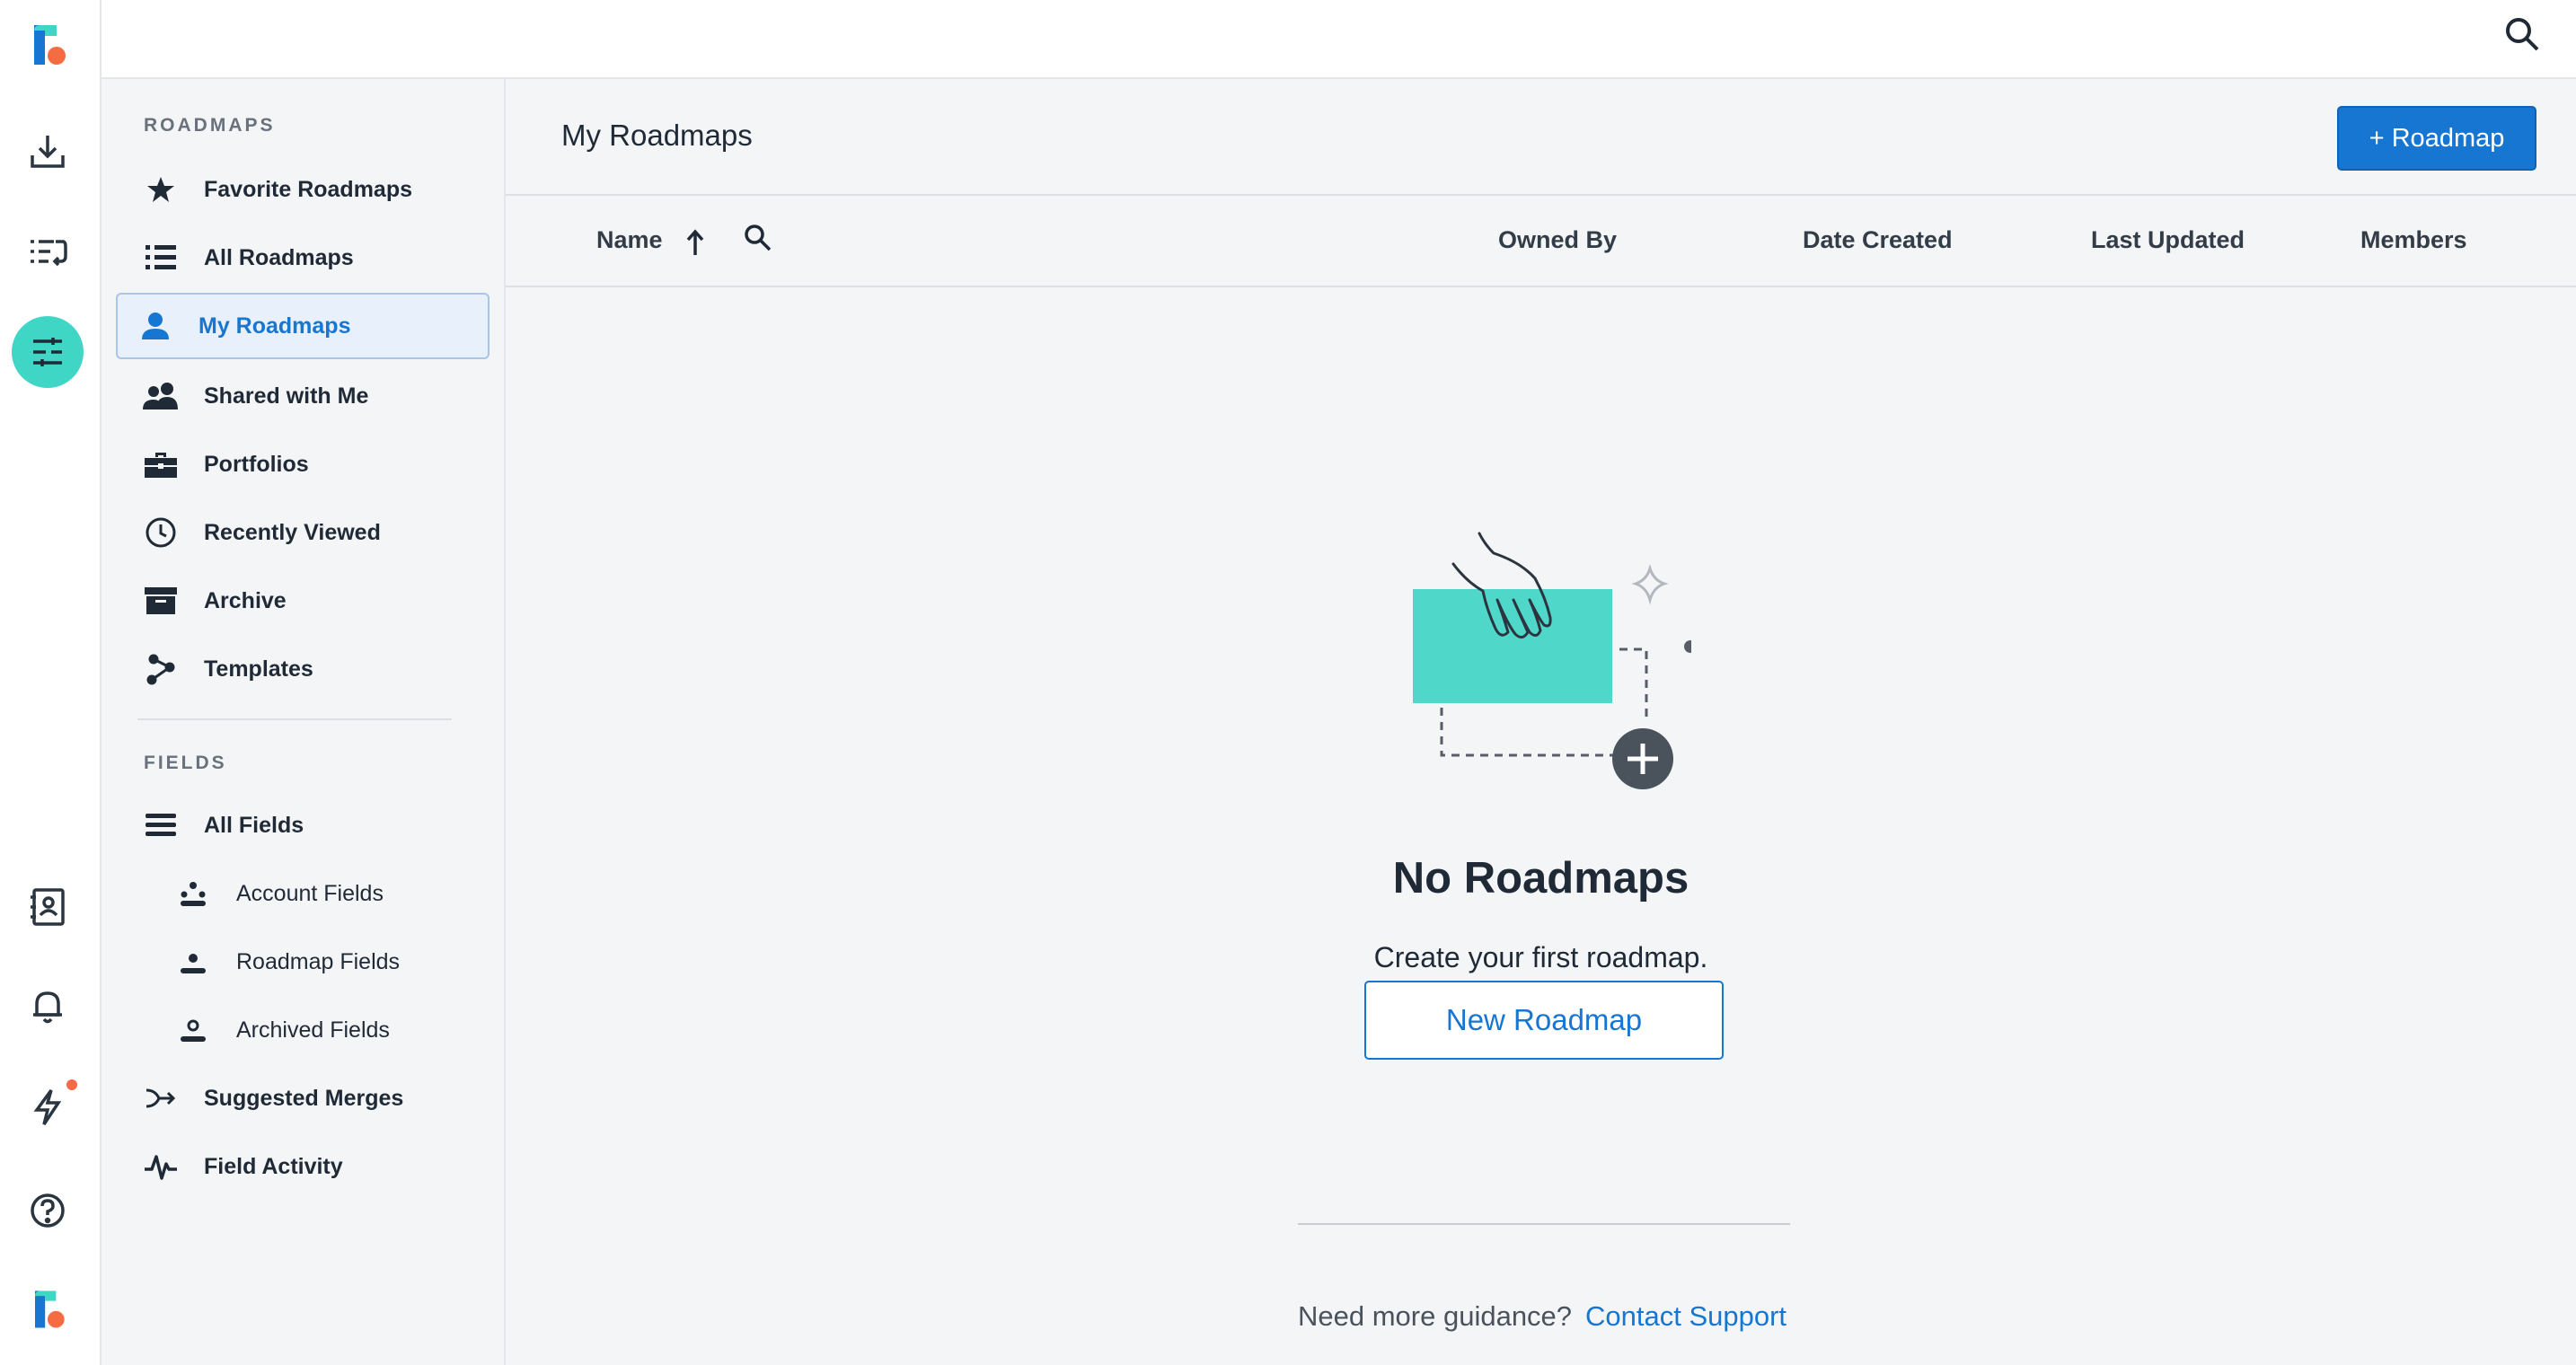 The height and width of the screenshot is (1365, 2576). What do you see at coordinates (286, 396) in the screenshot?
I see `sidebar-item-label: Shared with Me` at bounding box center [286, 396].